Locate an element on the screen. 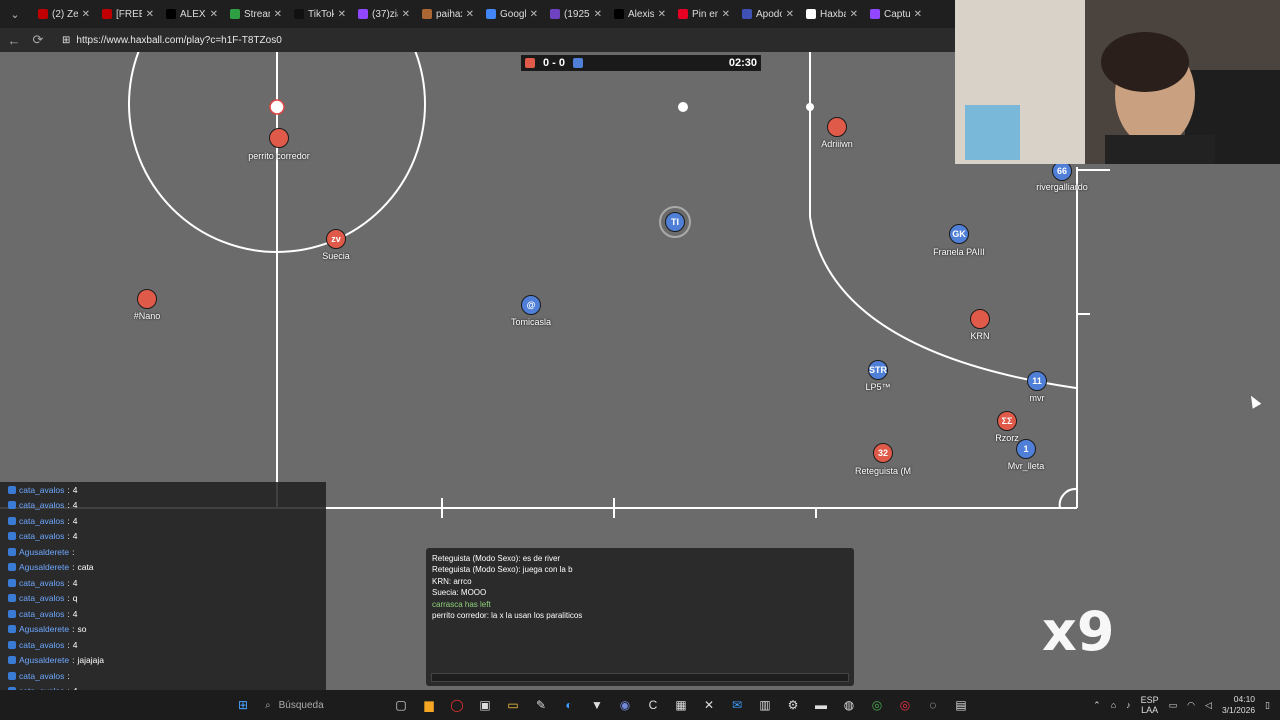 The width and height of the screenshot is (1280, 720). network-icon: ⌂ is located at coordinates (1113, 705).